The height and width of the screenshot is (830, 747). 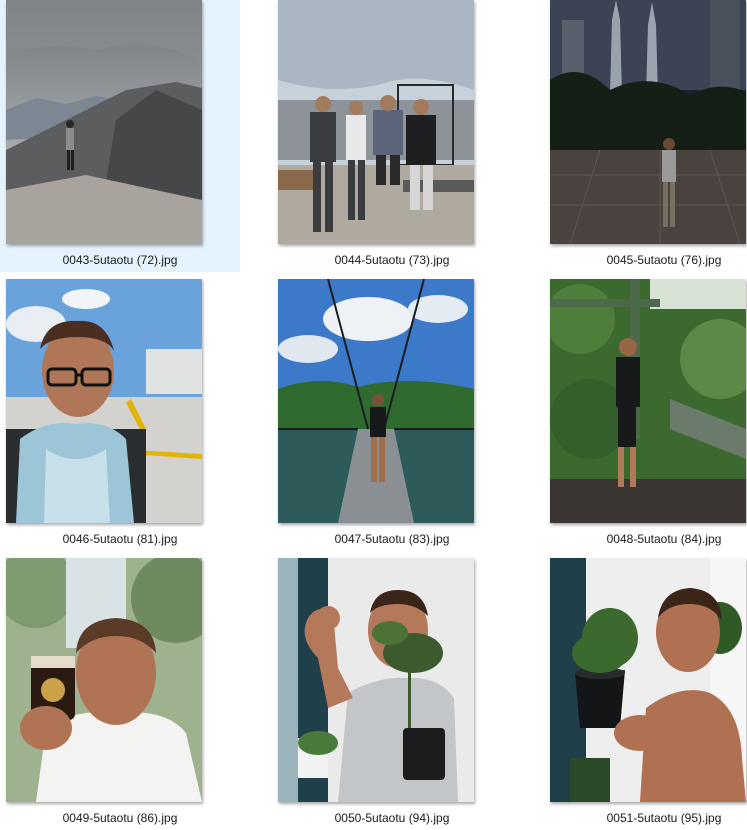 I want to click on file-name-label: 0048-5utaotu (84).jpg, so click(x=664, y=539).